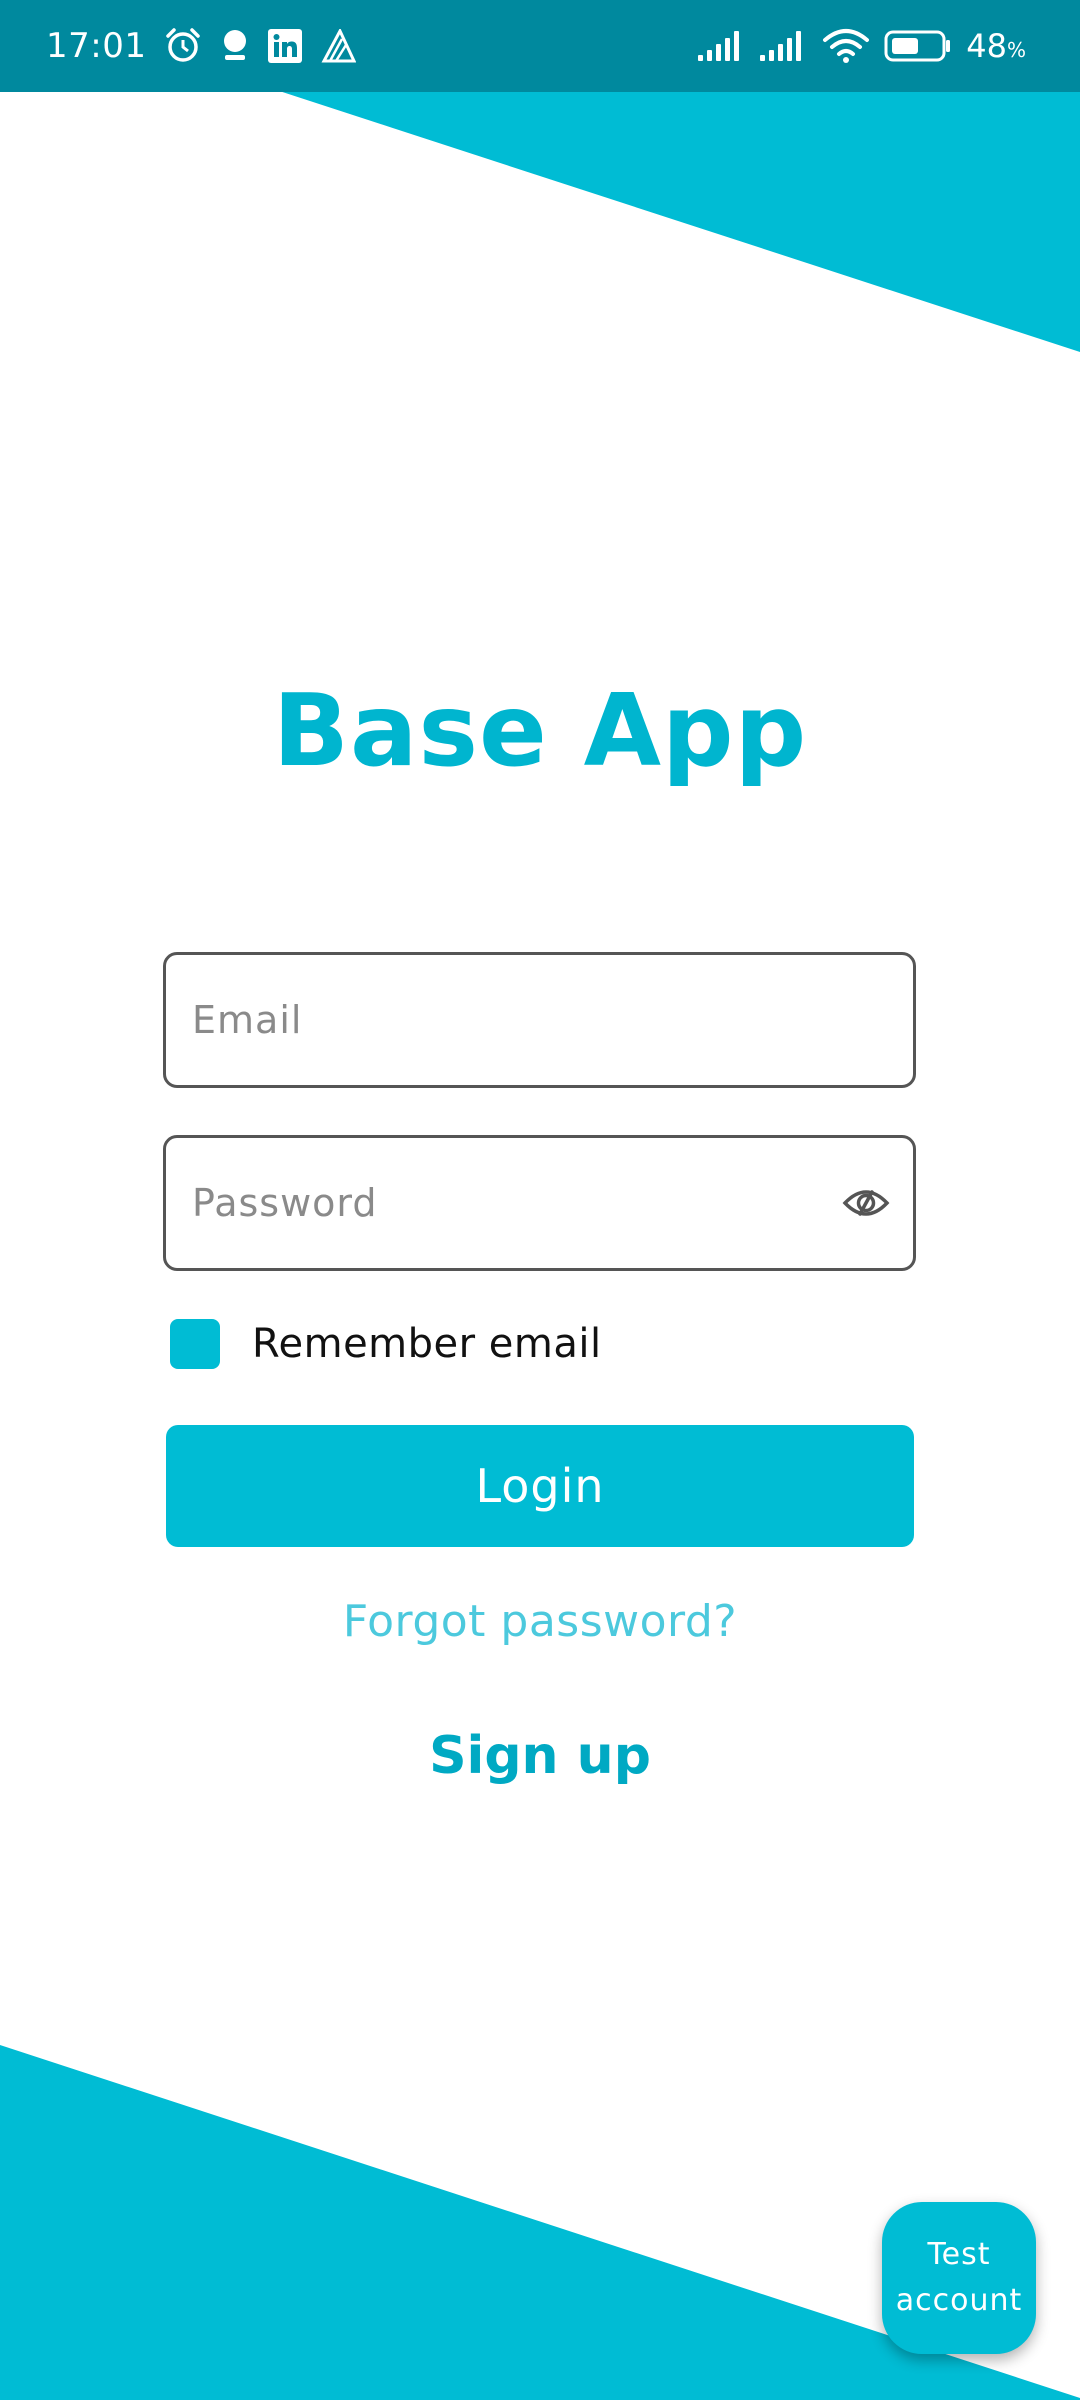  I want to click on status-bar: 17:01 48%, so click(540, 46).